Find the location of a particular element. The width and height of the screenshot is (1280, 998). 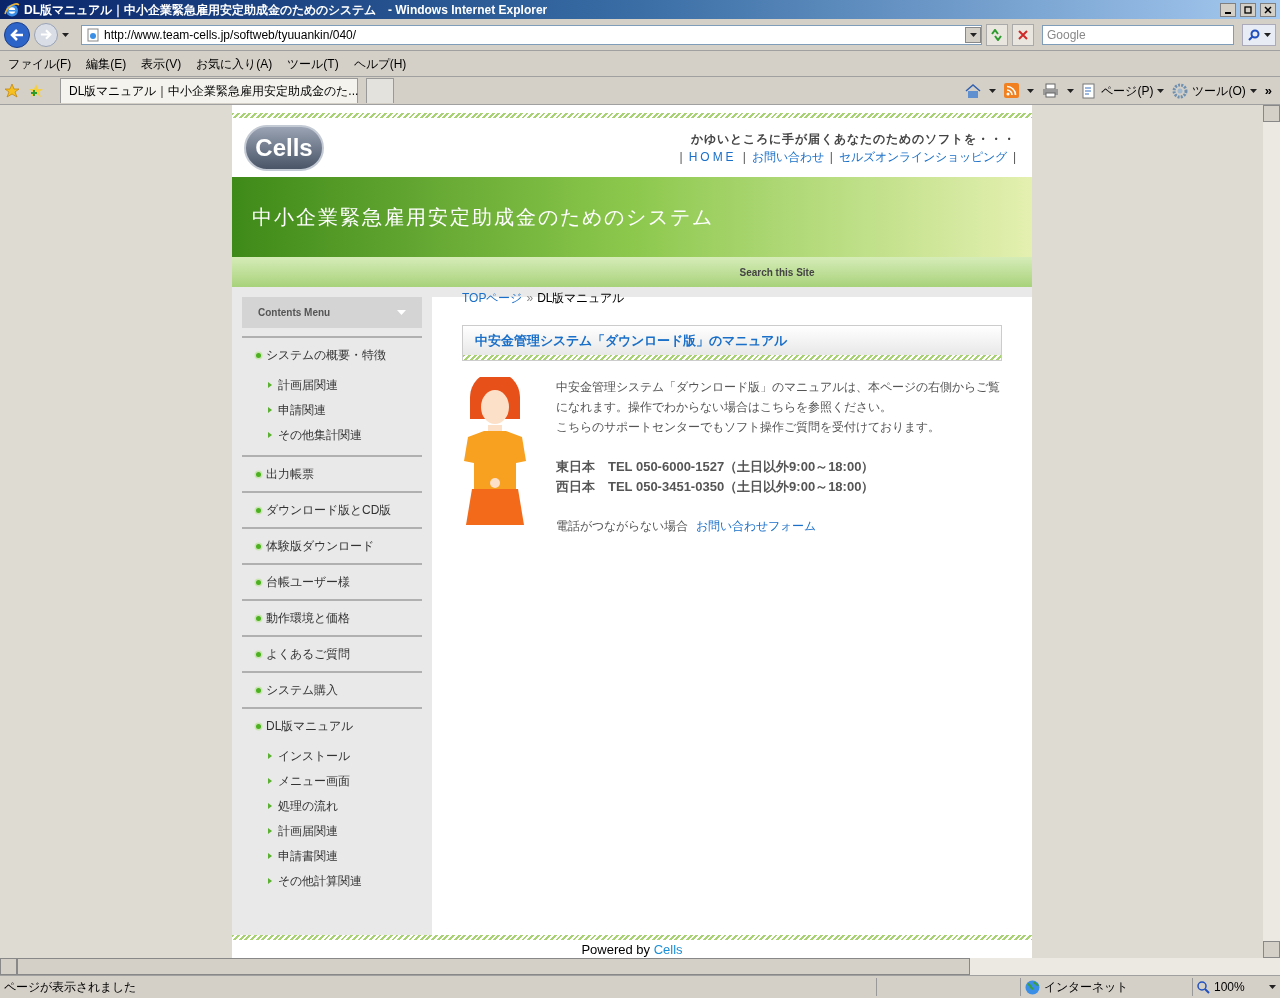

minimize-icon is located at coordinates (1228, 12).